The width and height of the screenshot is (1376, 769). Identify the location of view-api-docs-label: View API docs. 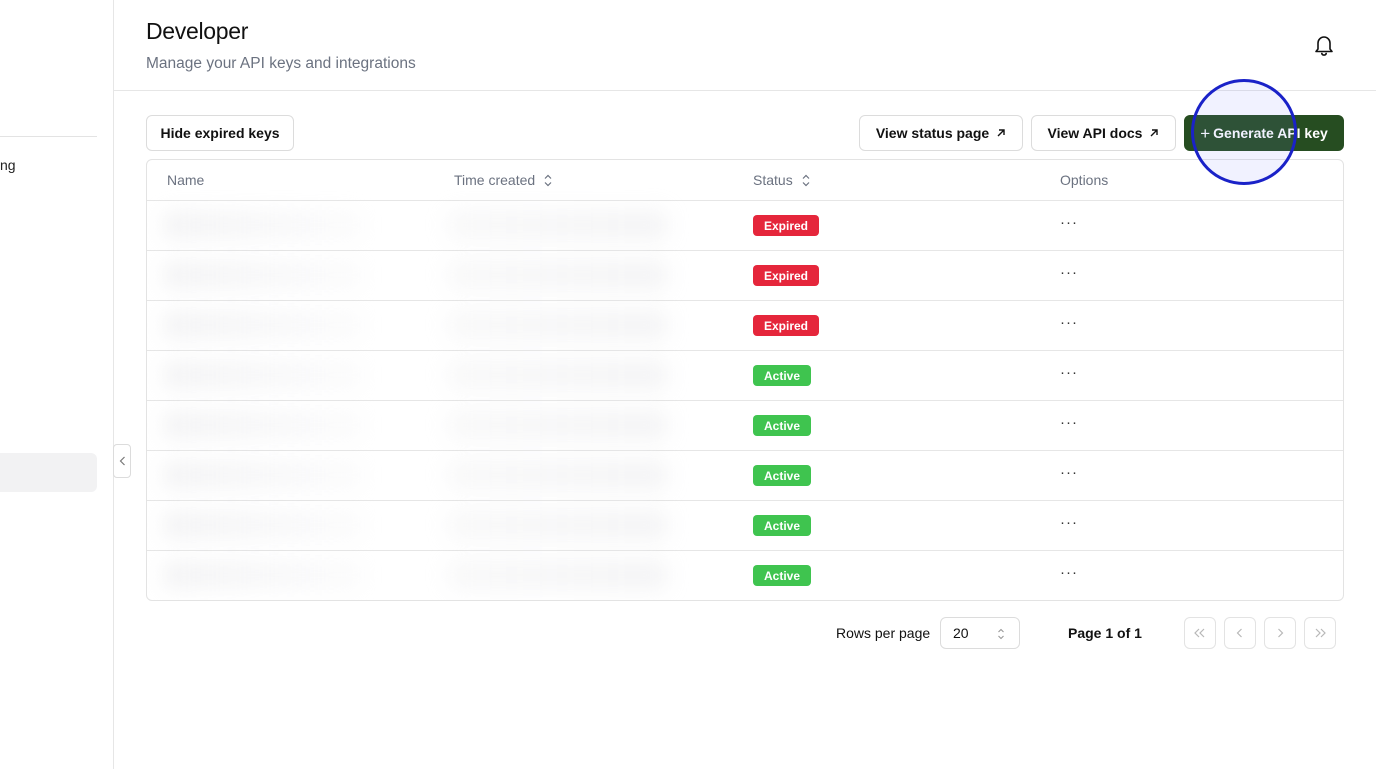
(1095, 133).